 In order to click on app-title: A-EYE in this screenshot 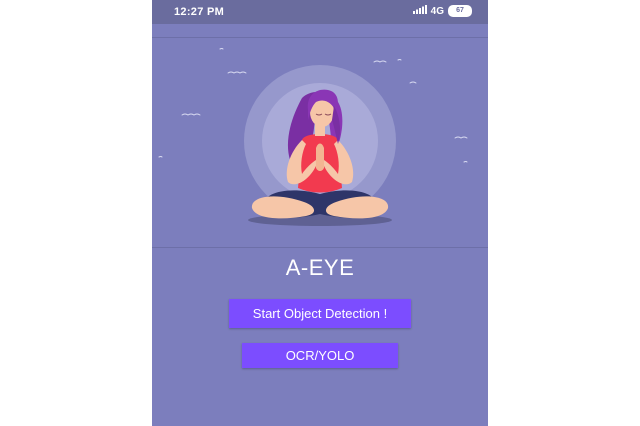, I will do `click(320, 267)`.